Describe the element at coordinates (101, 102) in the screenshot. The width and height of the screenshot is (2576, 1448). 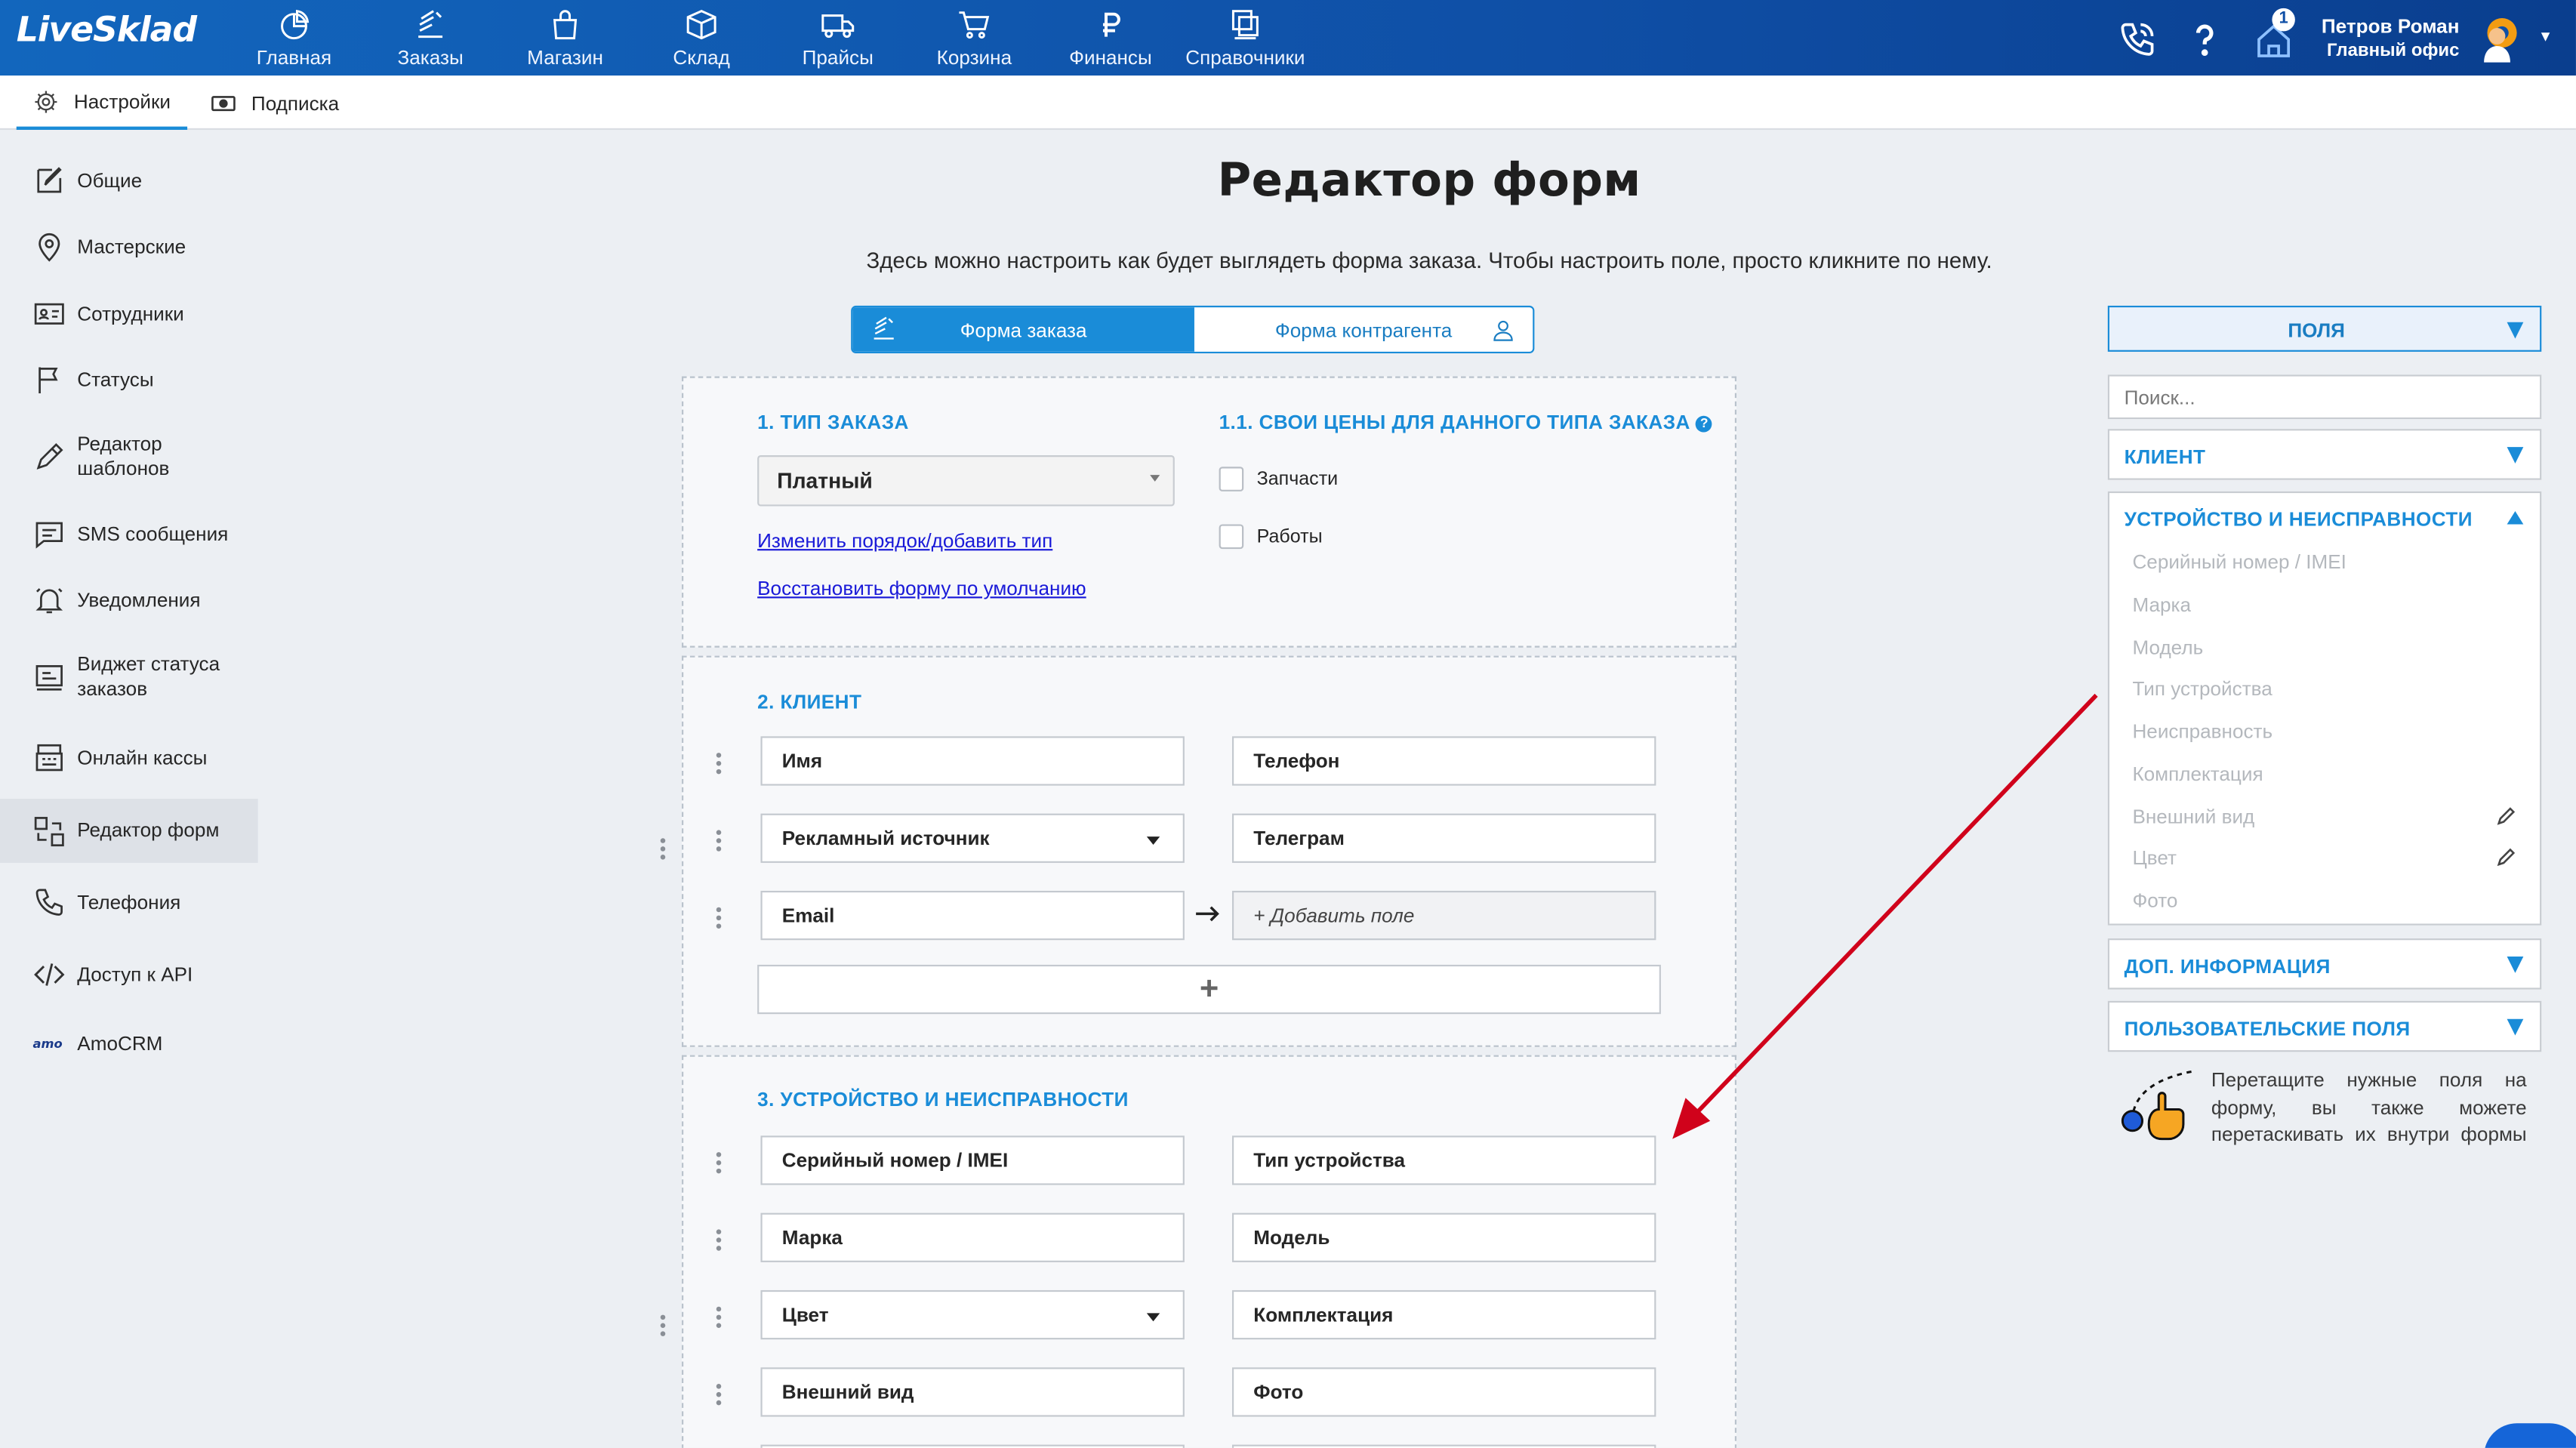
I see `tab-settings: Настройки` at that location.